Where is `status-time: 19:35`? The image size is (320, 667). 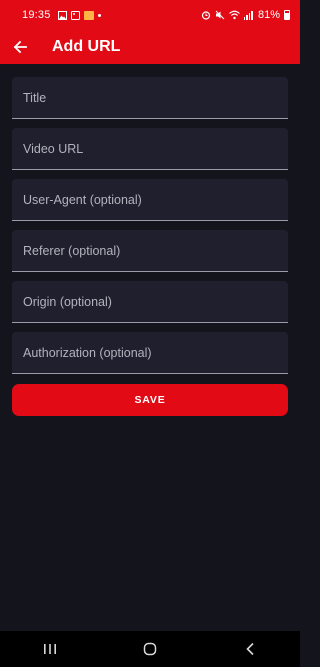
status-time: 19:35 is located at coordinates (36, 15).